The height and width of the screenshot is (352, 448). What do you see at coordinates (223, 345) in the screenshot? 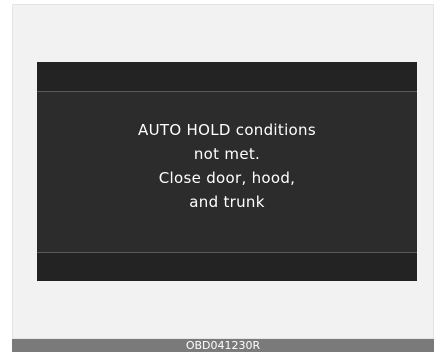
I see `figure-code-label: OBD041230R` at bounding box center [223, 345].